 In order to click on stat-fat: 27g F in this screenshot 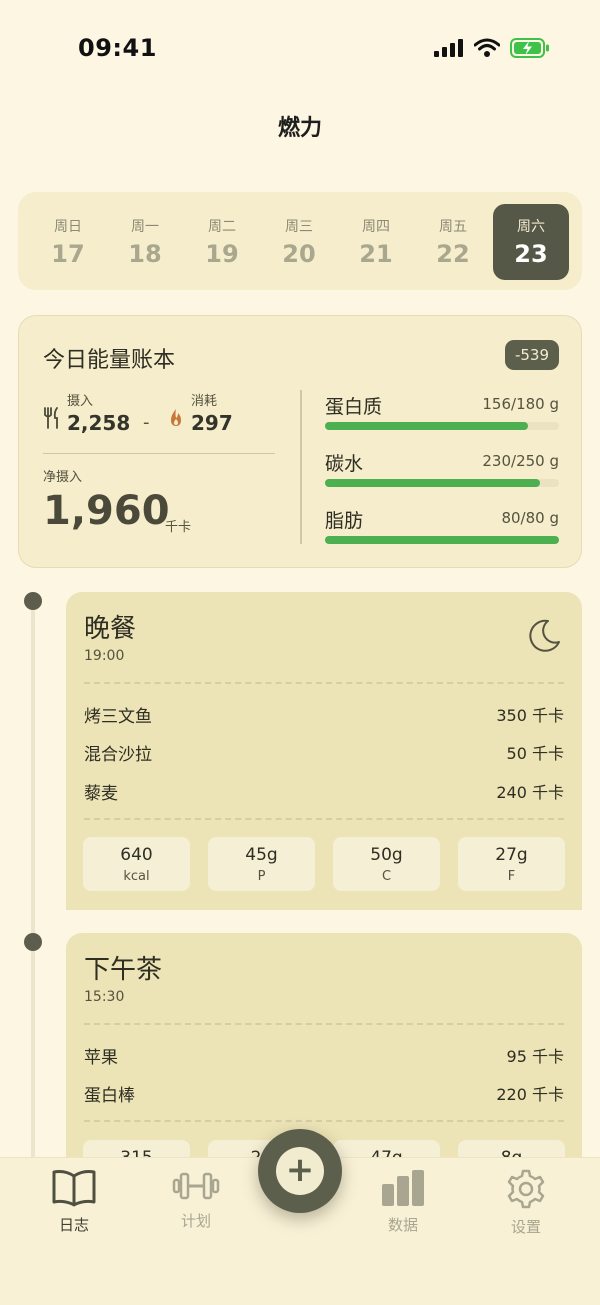, I will do `click(511, 864)`.